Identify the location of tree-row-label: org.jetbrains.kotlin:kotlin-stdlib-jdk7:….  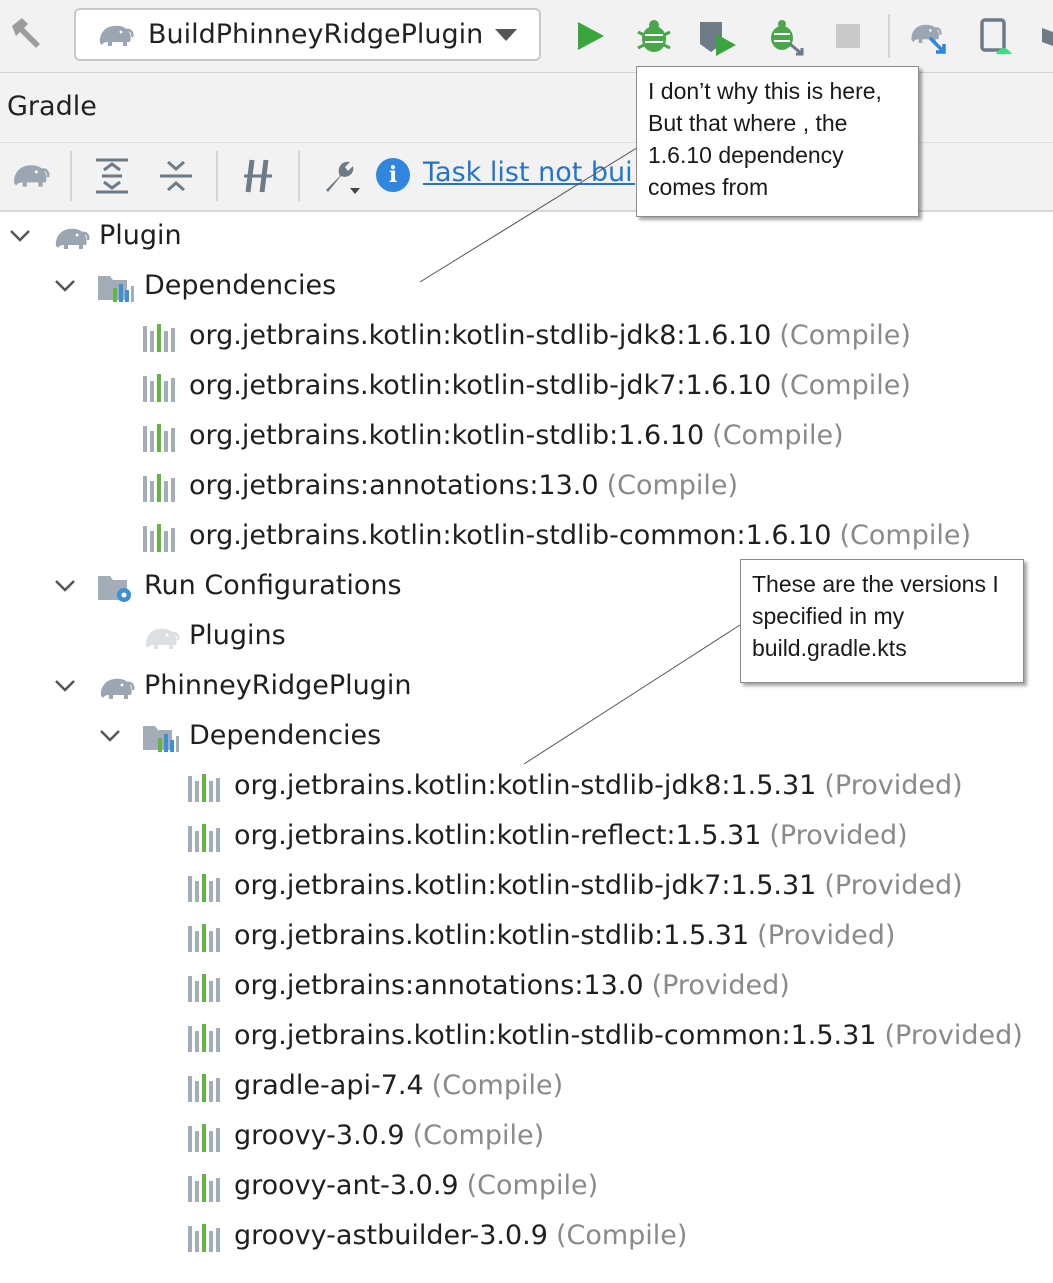
(480, 385).